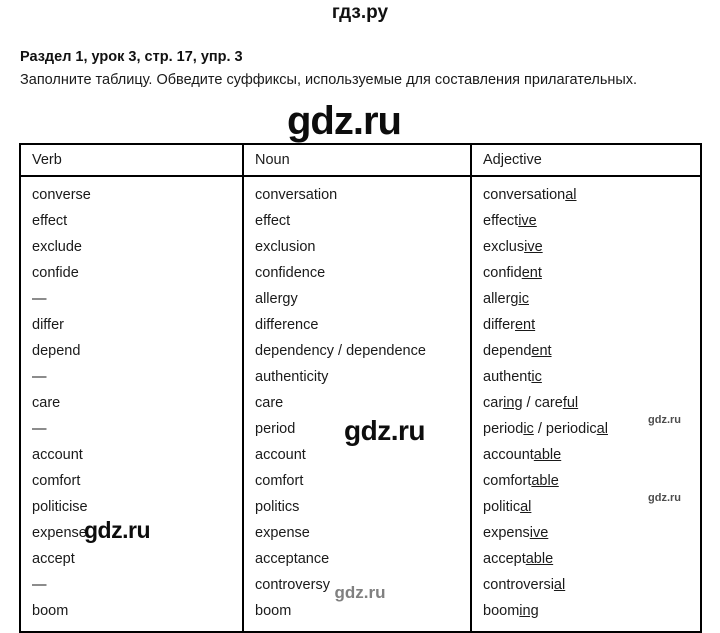 The height and width of the screenshot is (633, 720). Describe the element at coordinates (356, 614) in the screenshot. I see `cell-noun: boom` at that location.